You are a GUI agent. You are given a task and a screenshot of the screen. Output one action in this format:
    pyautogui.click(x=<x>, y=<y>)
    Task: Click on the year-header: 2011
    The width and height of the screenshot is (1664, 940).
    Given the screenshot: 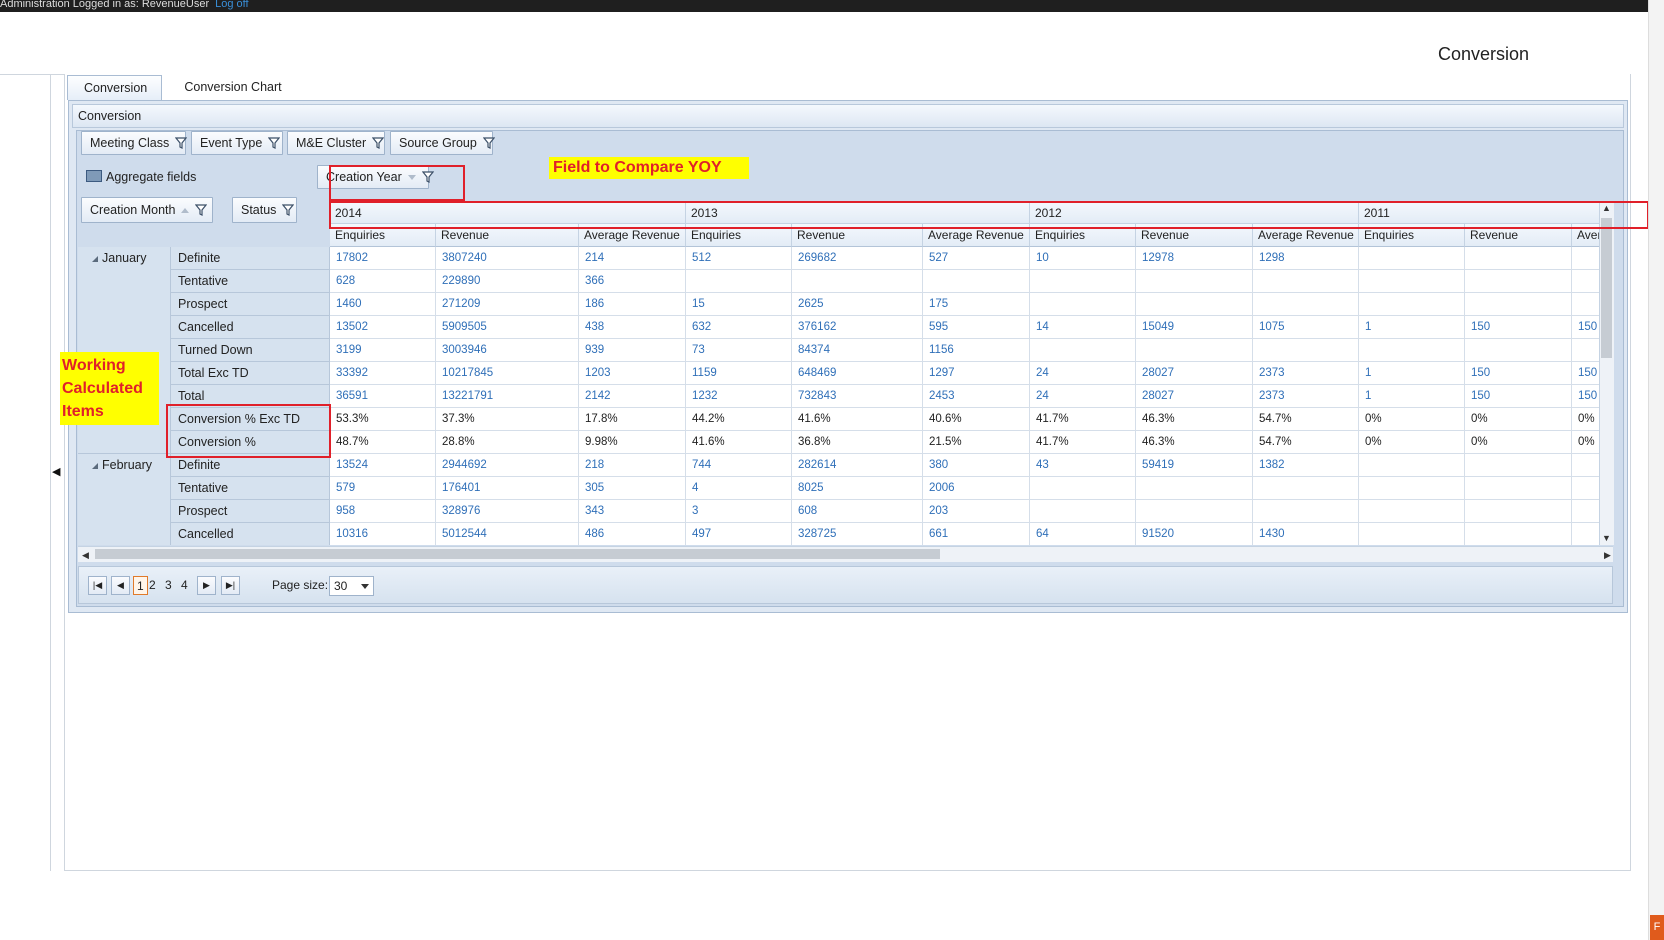 What is the action you would take?
    pyautogui.click(x=1479, y=213)
    